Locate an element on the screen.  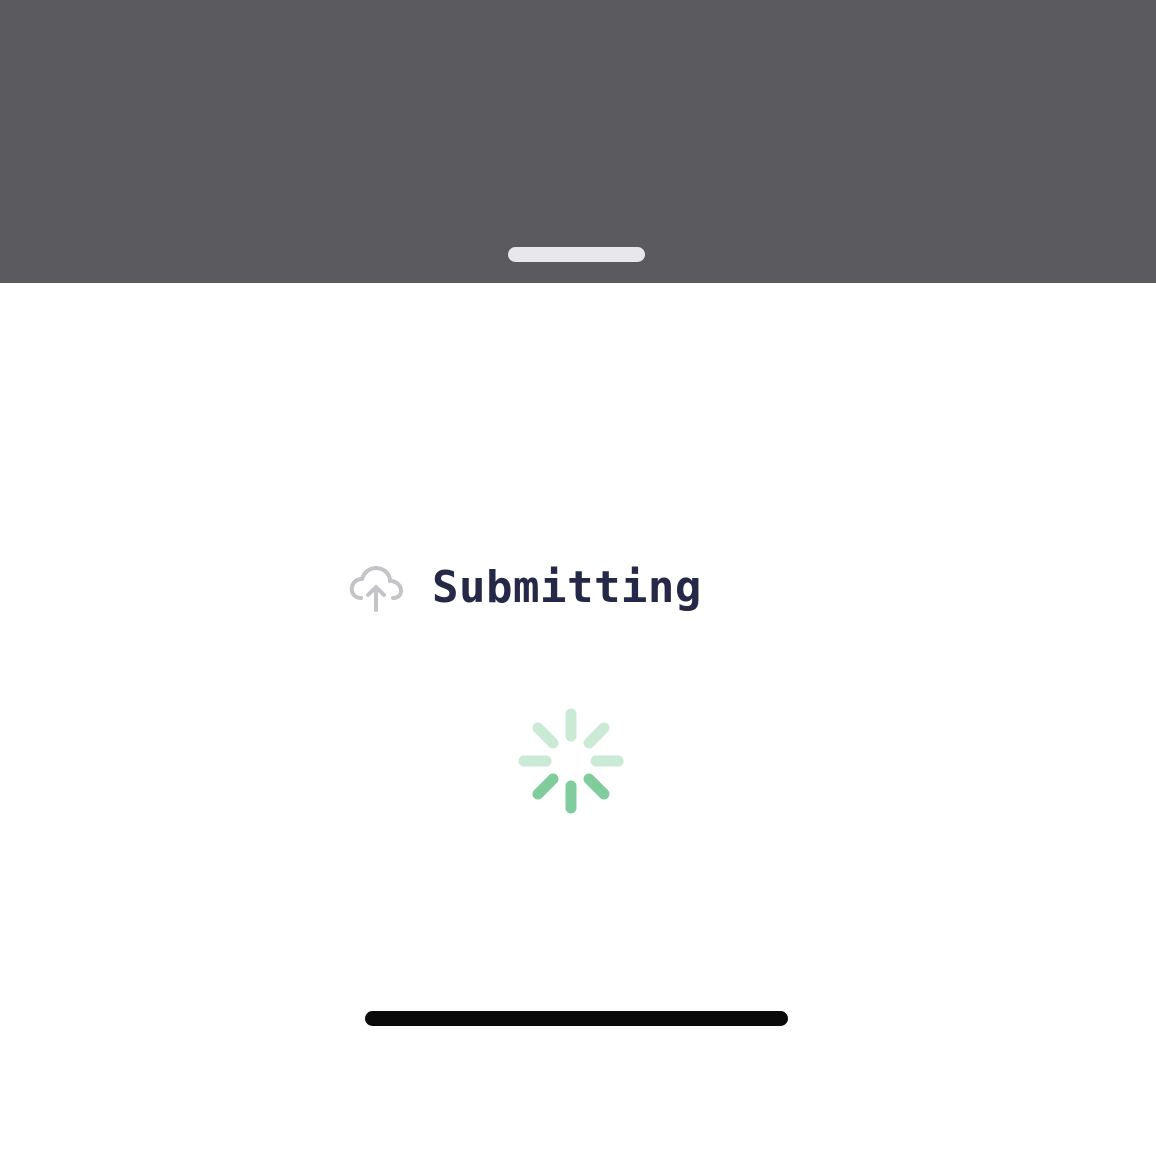
sheet-grabber-handle is located at coordinates (576, 254).